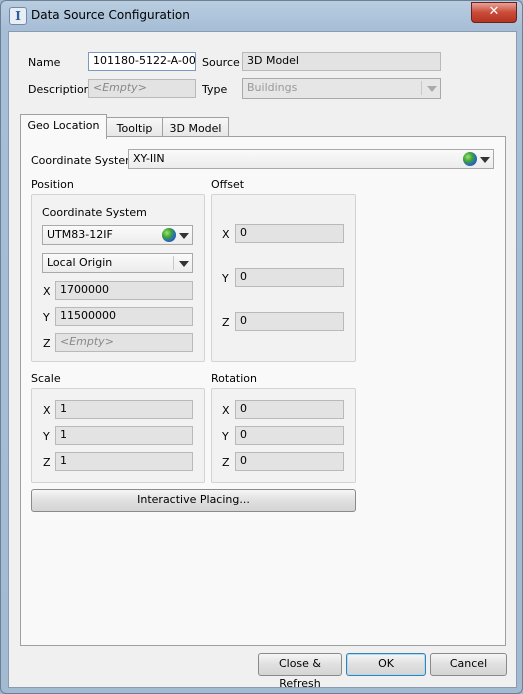  What do you see at coordinates (341, 88) in the screenshot?
I see `type-dropdown: Buildings` at bounding box center [341, 88].